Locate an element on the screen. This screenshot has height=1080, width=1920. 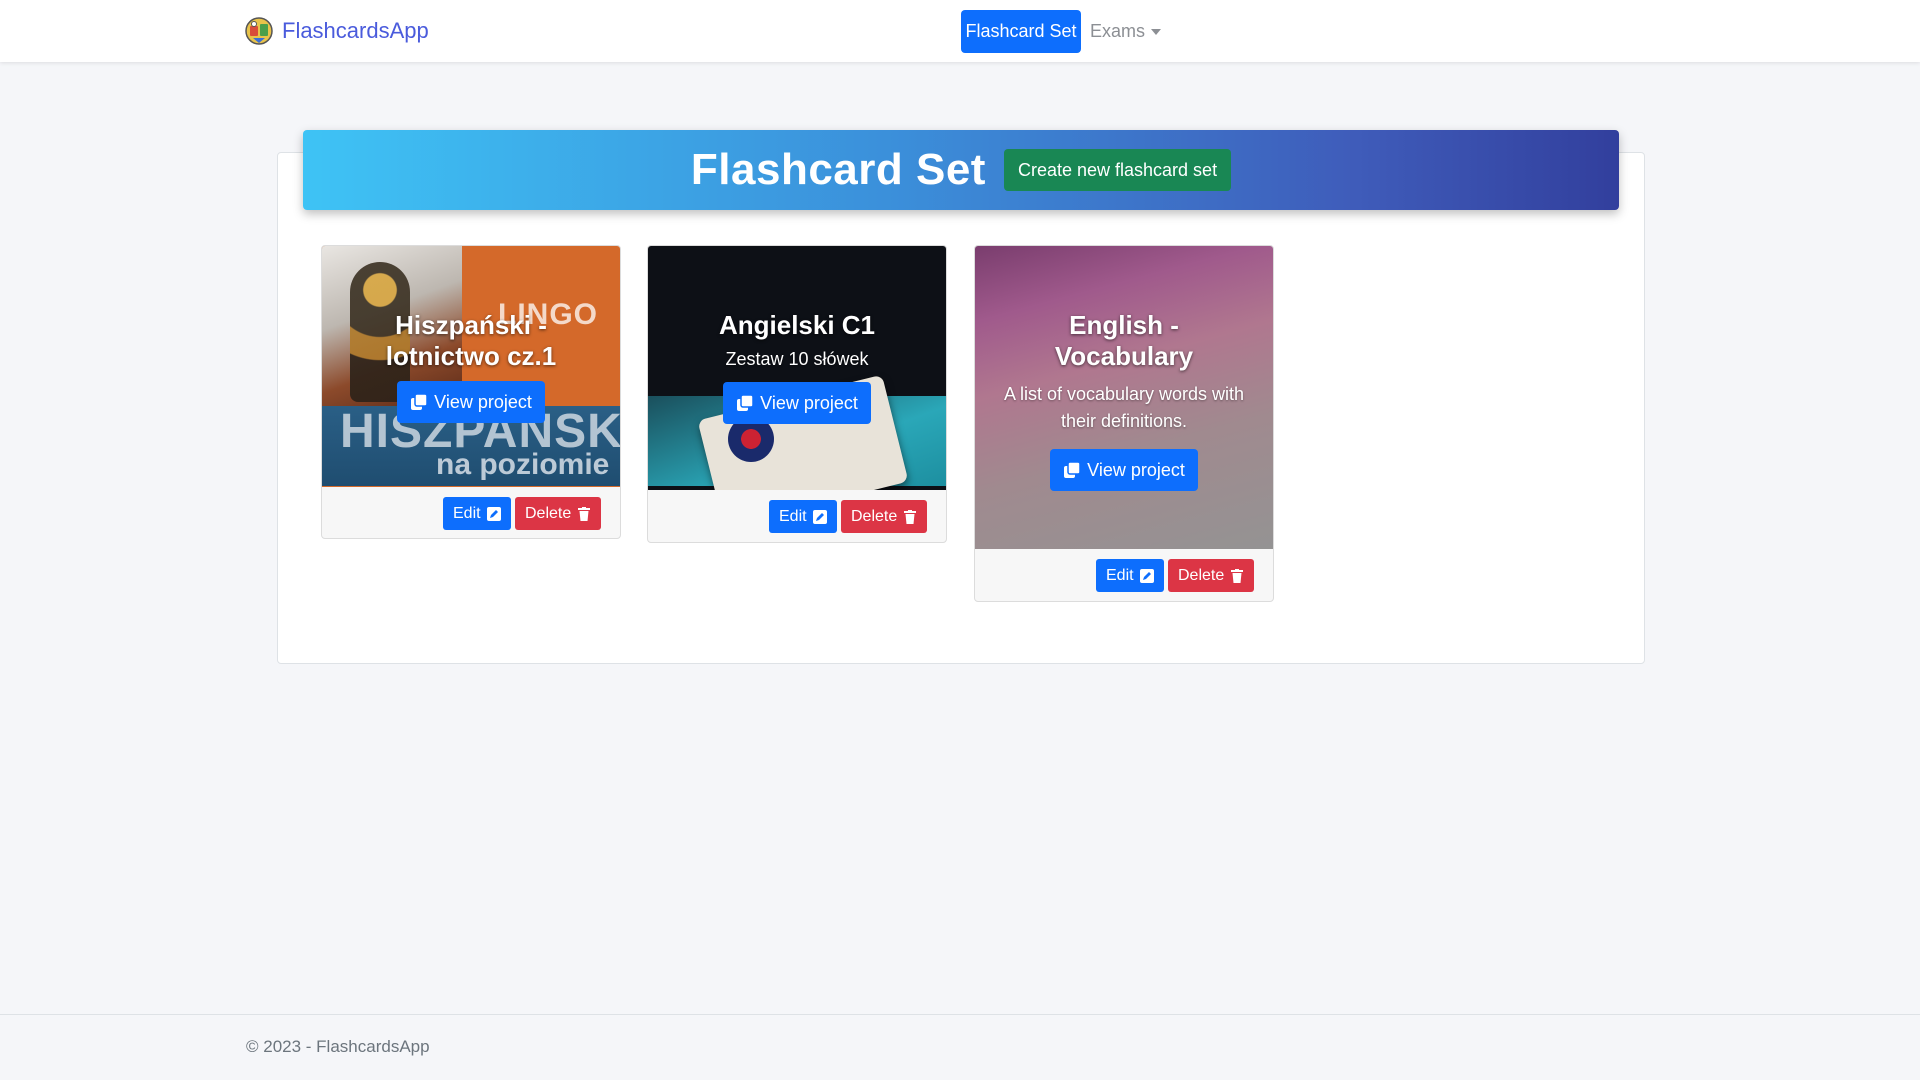
hero-header: Flashcard Set Create new flashcard set is located at coordinates (961, 170).